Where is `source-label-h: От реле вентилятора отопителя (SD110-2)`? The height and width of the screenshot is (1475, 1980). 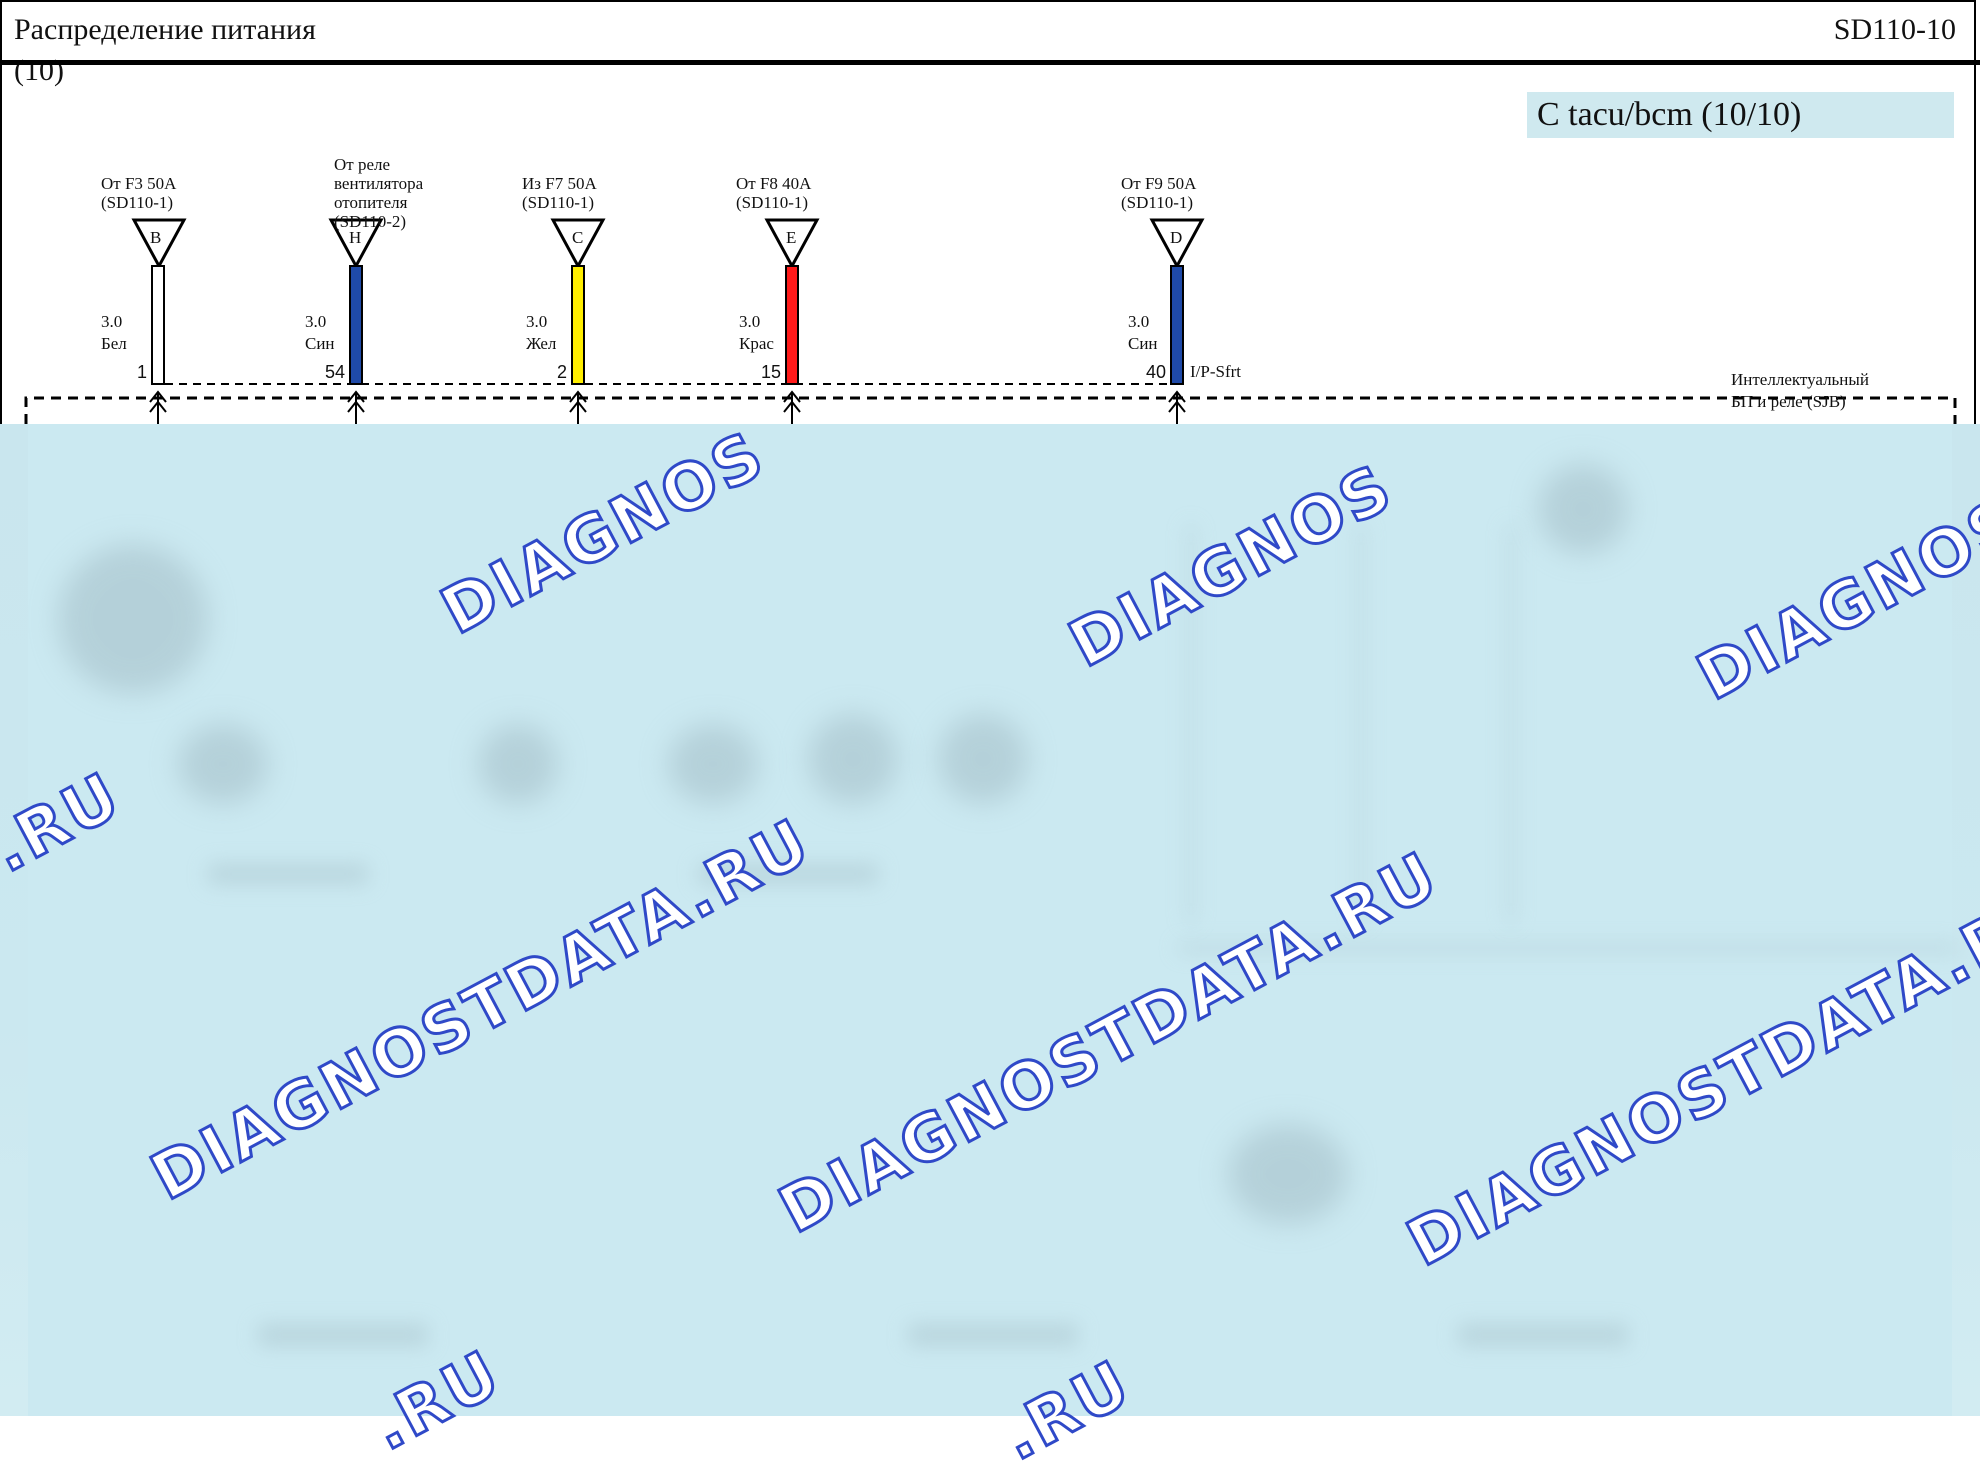
source-label-h: От реле вентилятора отопителя (SD110-2) is located at coordinates (379, 193).